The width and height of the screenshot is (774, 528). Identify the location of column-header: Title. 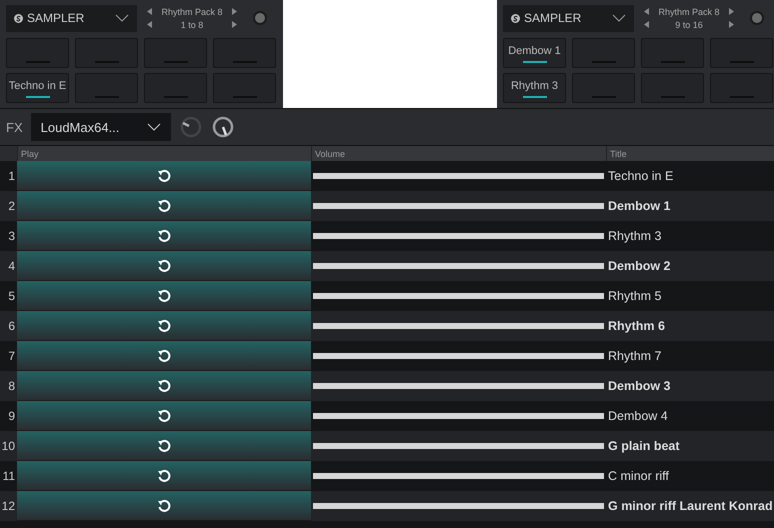
(690, 153).